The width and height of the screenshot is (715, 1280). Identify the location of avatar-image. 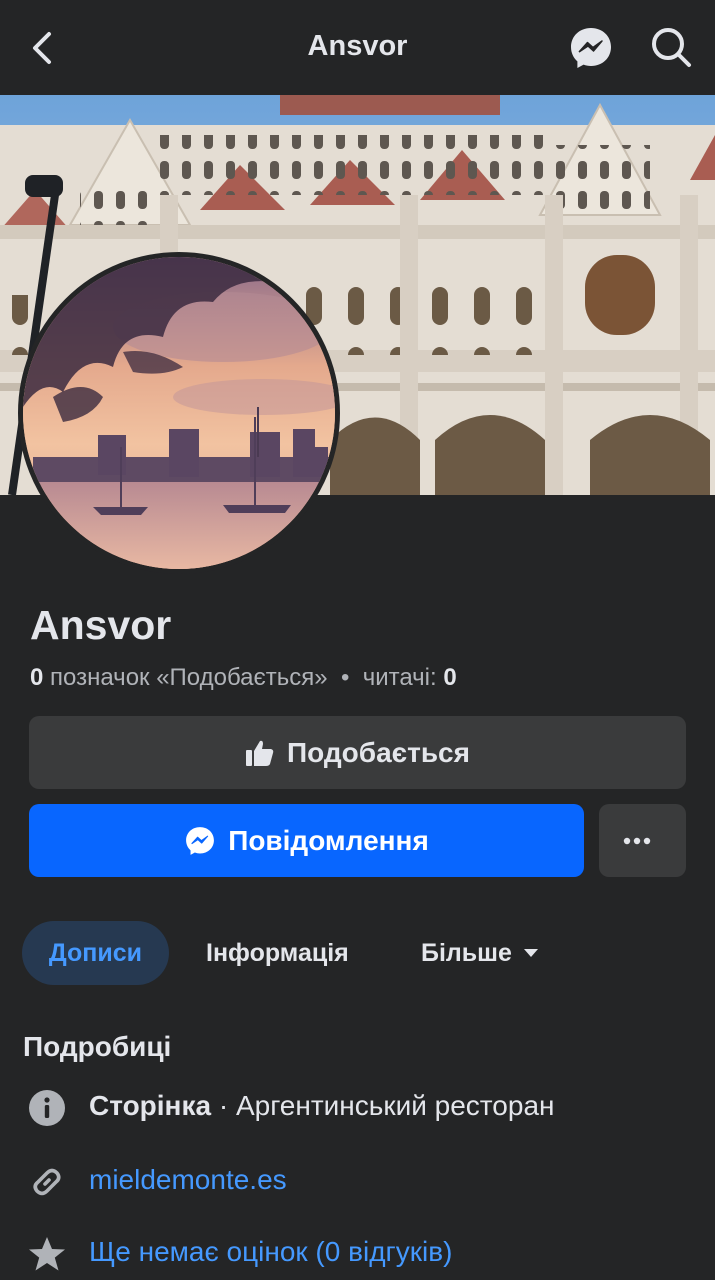
(179, 413).